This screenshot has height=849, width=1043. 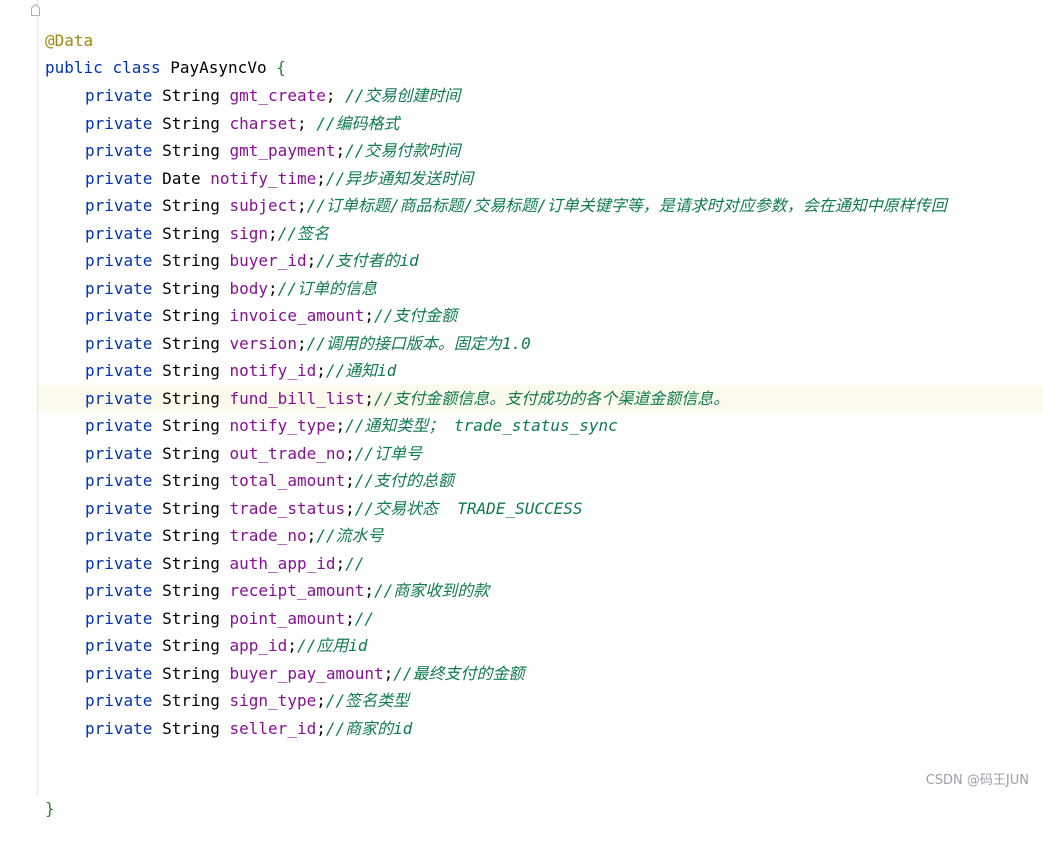 I want to click on field-comment: //支付金额, so click(x=416, y=315).